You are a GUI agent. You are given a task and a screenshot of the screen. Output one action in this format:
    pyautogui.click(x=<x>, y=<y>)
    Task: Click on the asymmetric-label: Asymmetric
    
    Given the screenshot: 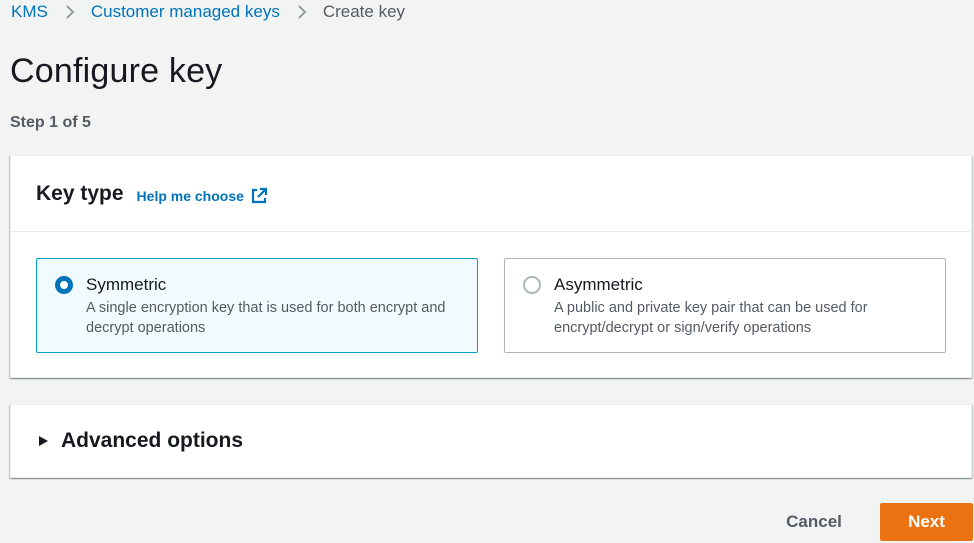 What is the action you would take?
    pyautogui.click(x=598, y=284)
    